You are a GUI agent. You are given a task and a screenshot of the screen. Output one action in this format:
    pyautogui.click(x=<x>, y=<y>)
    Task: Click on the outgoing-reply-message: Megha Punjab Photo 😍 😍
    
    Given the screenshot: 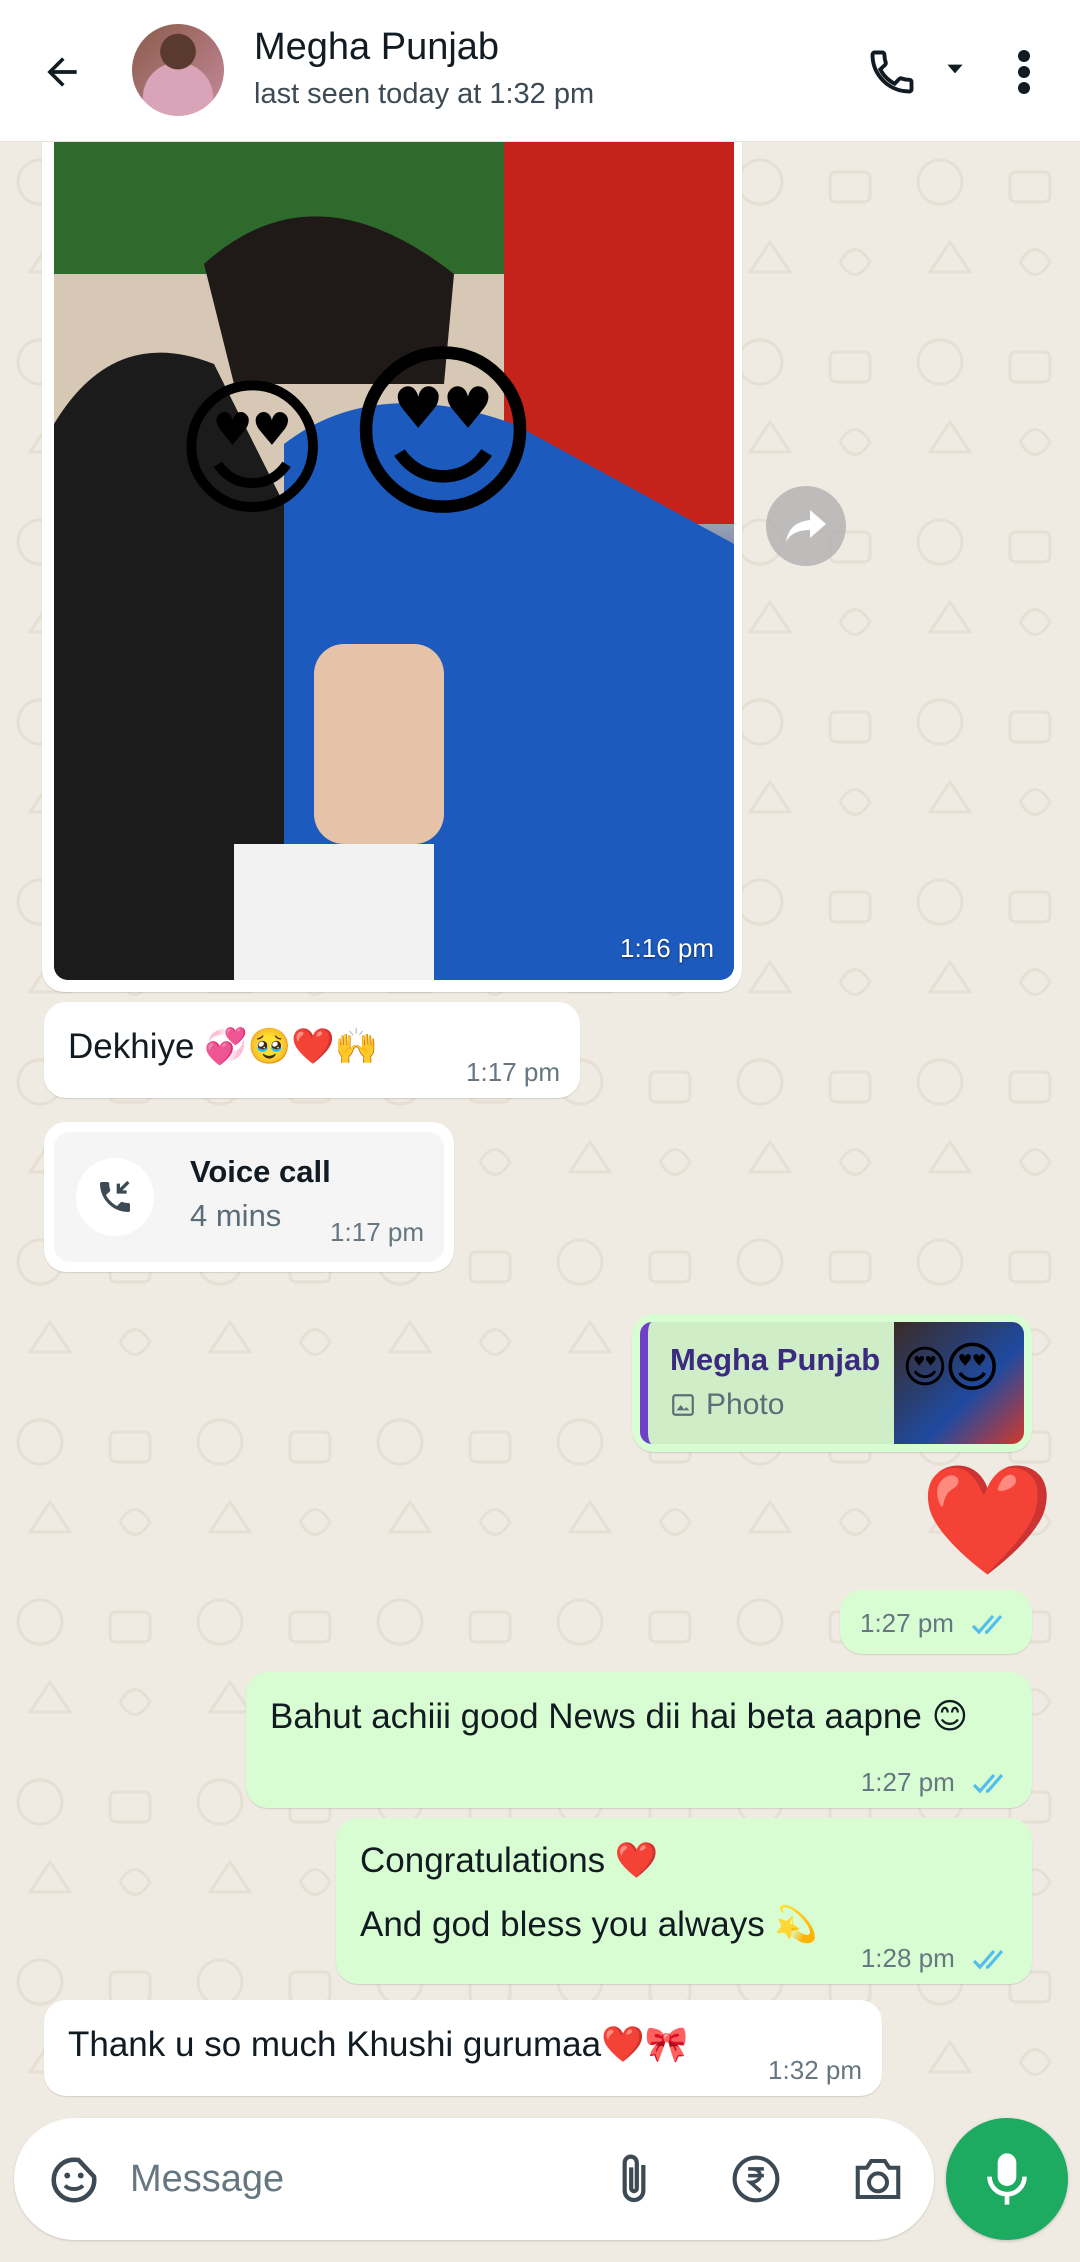 What is the action you would take?
    pyautogui.click(x=832, y=1383)
    